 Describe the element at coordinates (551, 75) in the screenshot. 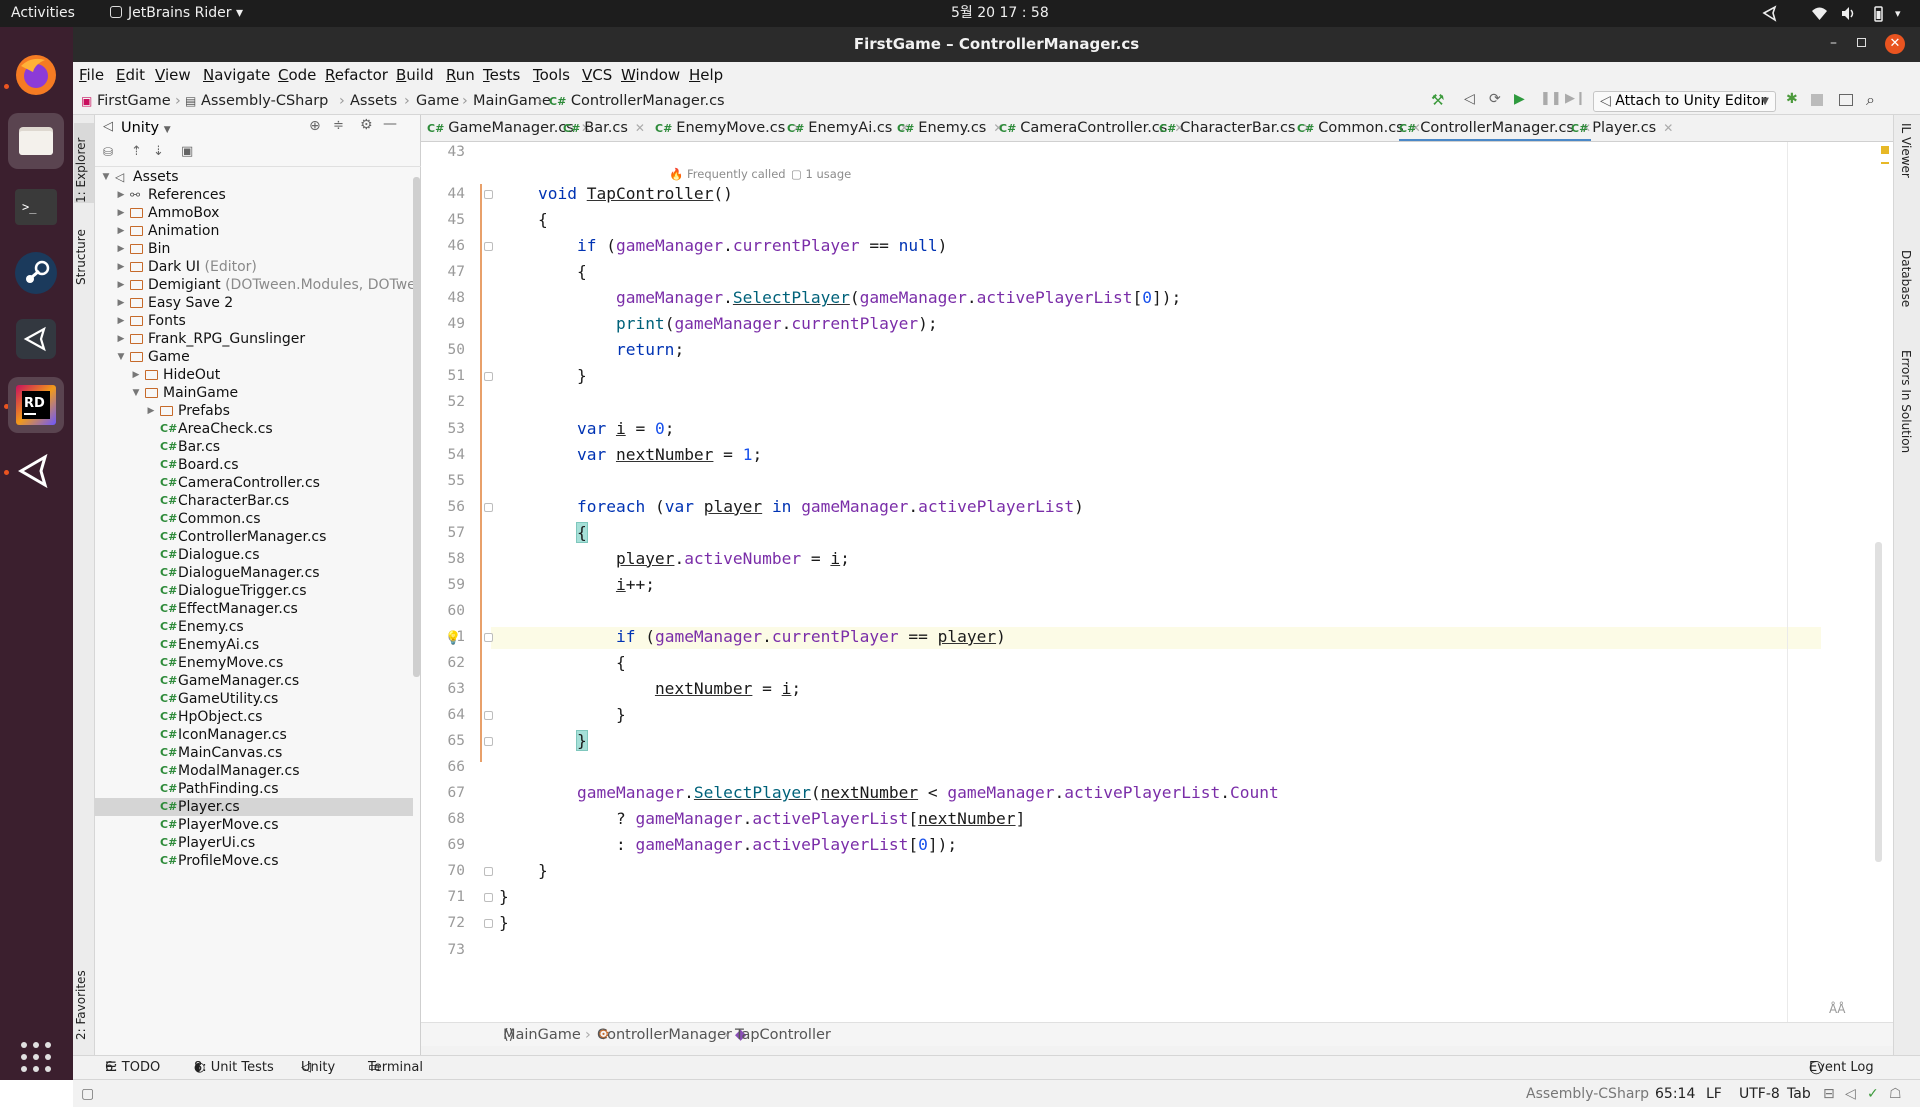

I see `menu-tools: Tools` at that location.